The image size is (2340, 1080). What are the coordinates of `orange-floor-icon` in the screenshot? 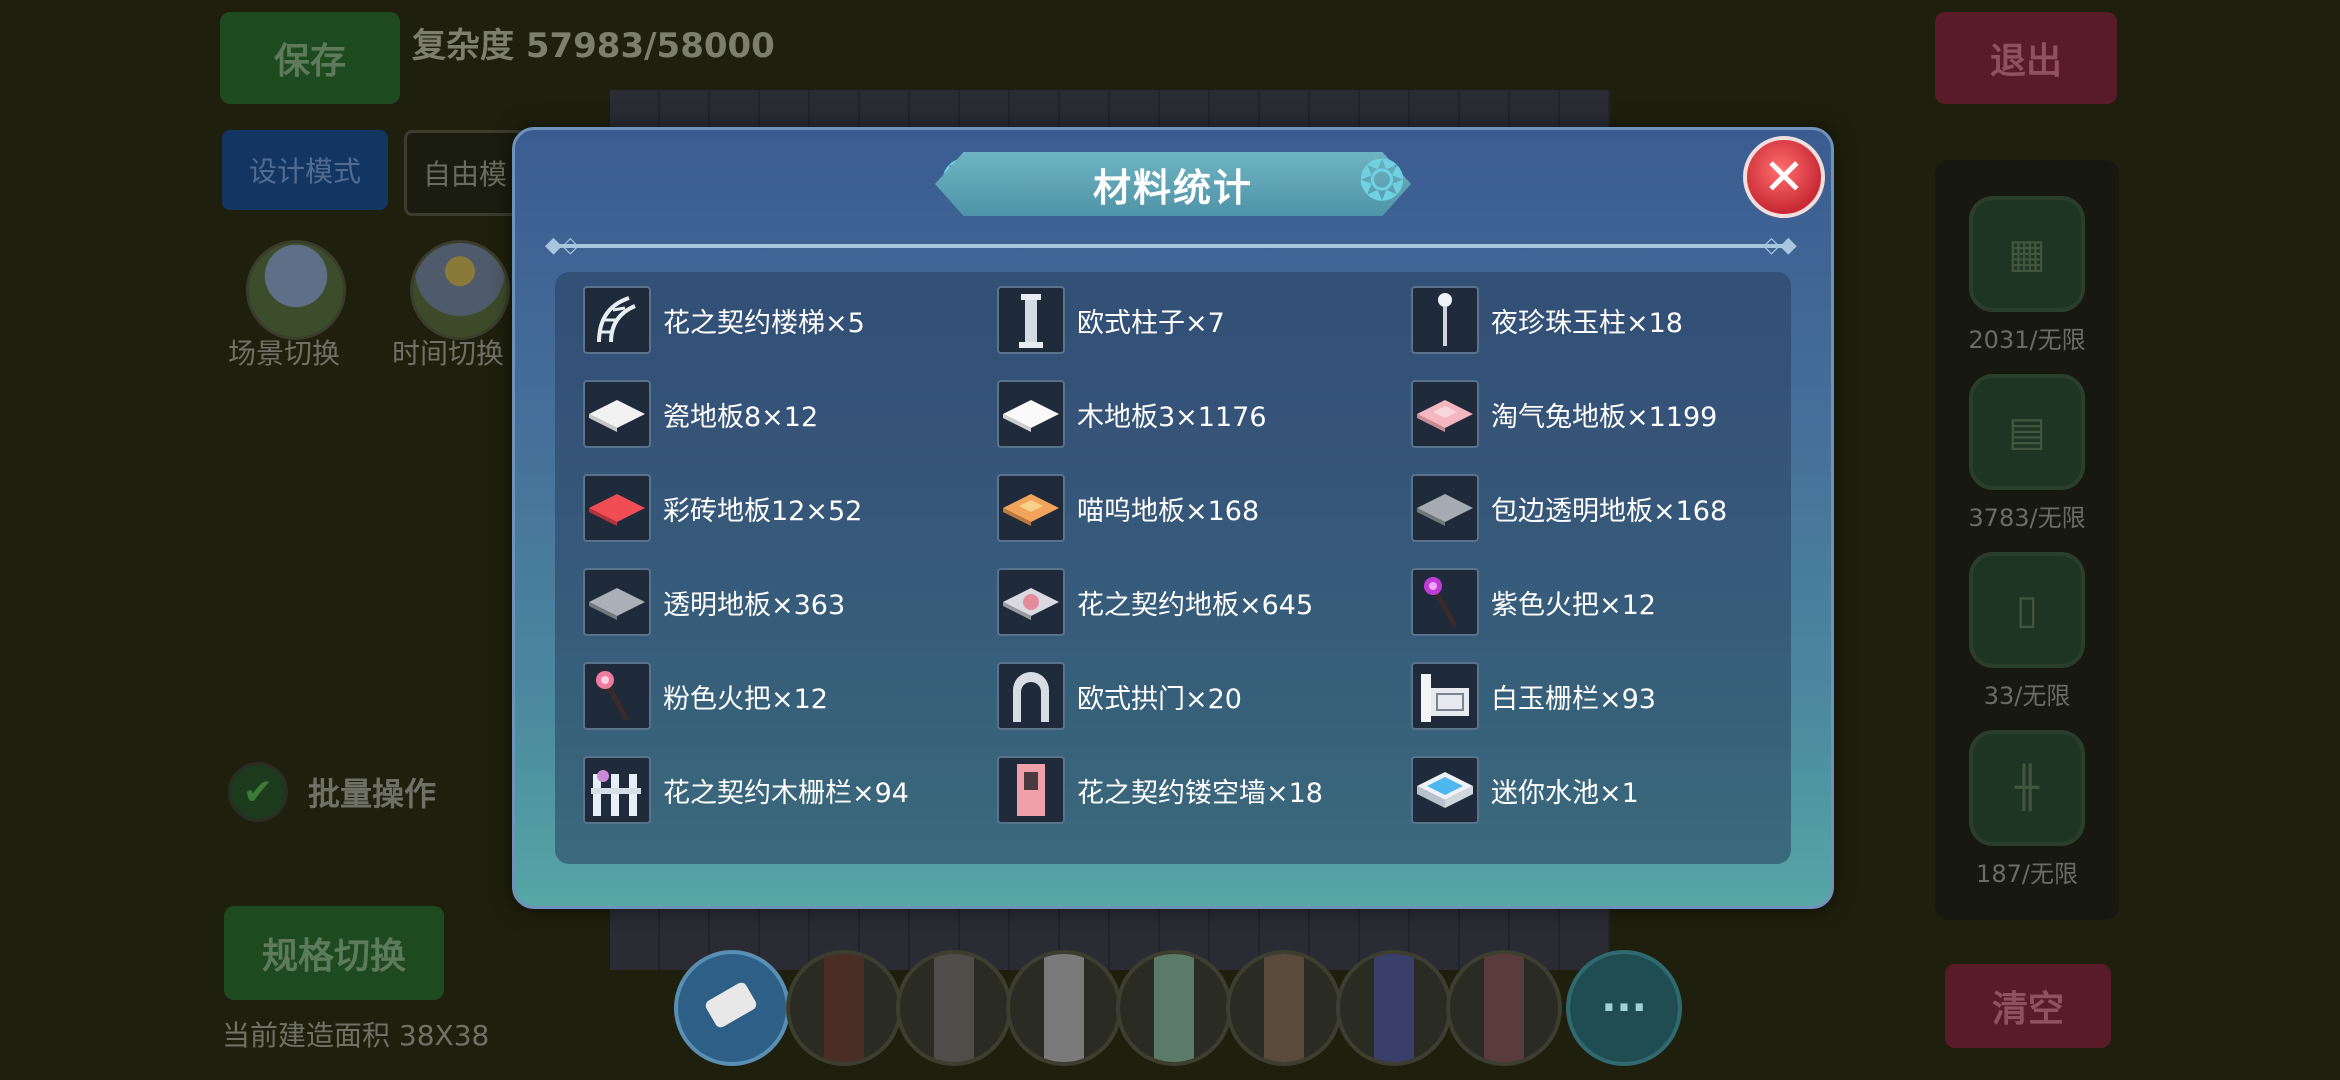 It's located at (1031, 508).